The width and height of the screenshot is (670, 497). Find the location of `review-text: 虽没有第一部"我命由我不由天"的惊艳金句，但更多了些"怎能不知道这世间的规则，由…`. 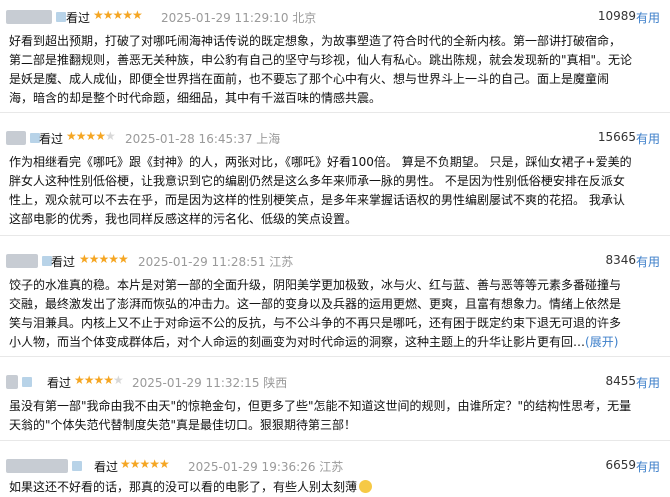

review-text: 虽没有第一部"我命由我不由天"的惊艳金句，但更多了些"怎能不知道这世间的规则，由… is located at coordinates (320, 415).